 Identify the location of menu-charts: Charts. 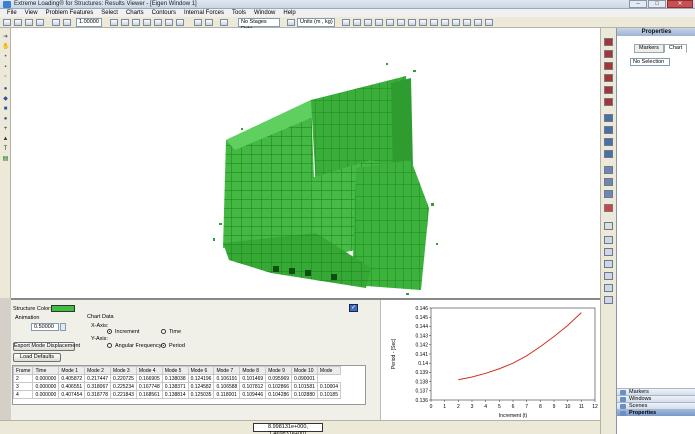
(135, 13).